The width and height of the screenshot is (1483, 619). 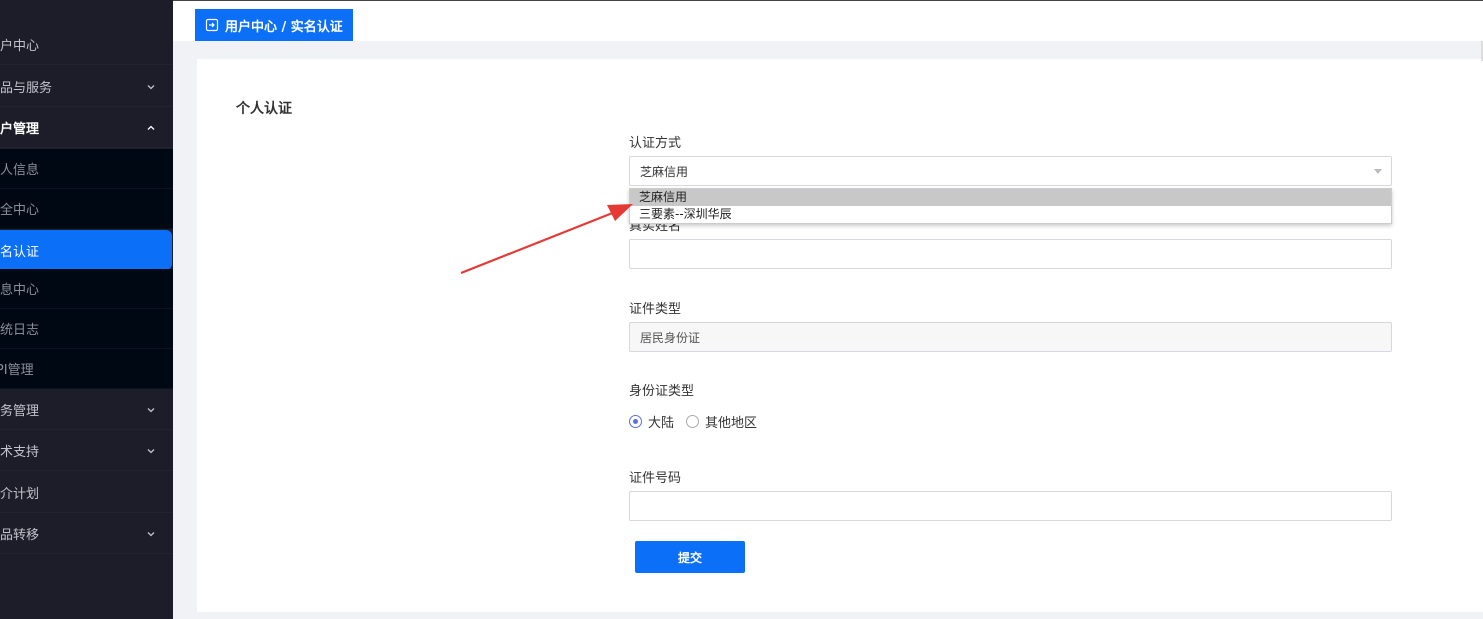 What do you see at coordinates (26, 88) in the screenshot?
I see `sidebar-item-label: 产品与服务` at bounding box center [26, 88].